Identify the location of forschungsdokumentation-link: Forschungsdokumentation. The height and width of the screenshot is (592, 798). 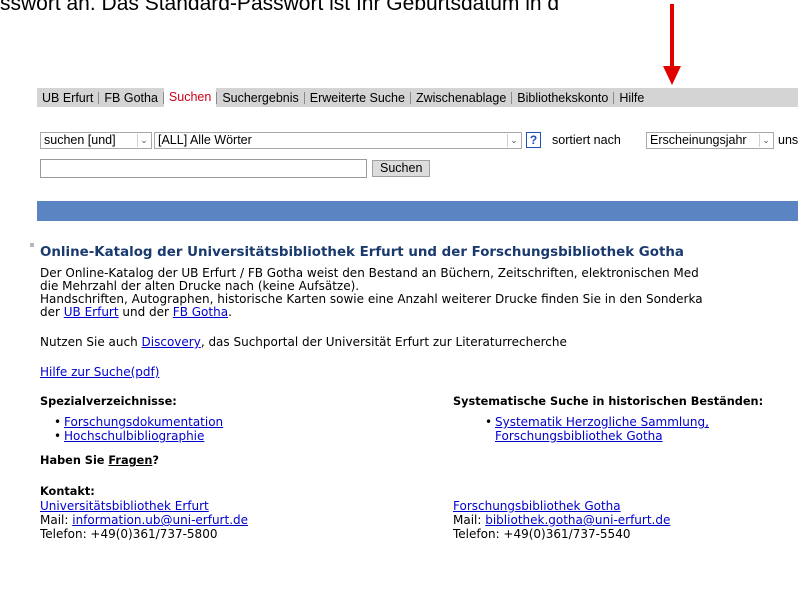
(143, 422).